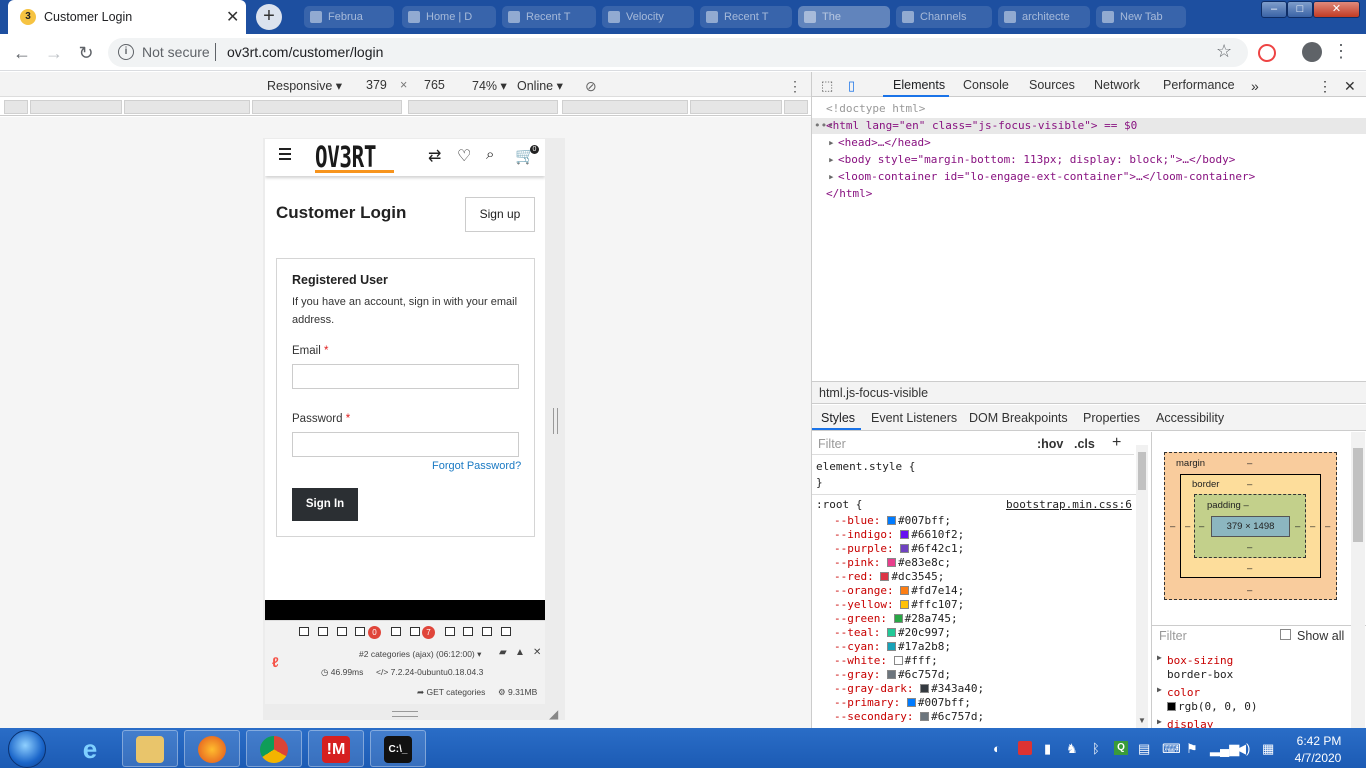  I want to click on tab-elements: Elements, so click(919, 85).